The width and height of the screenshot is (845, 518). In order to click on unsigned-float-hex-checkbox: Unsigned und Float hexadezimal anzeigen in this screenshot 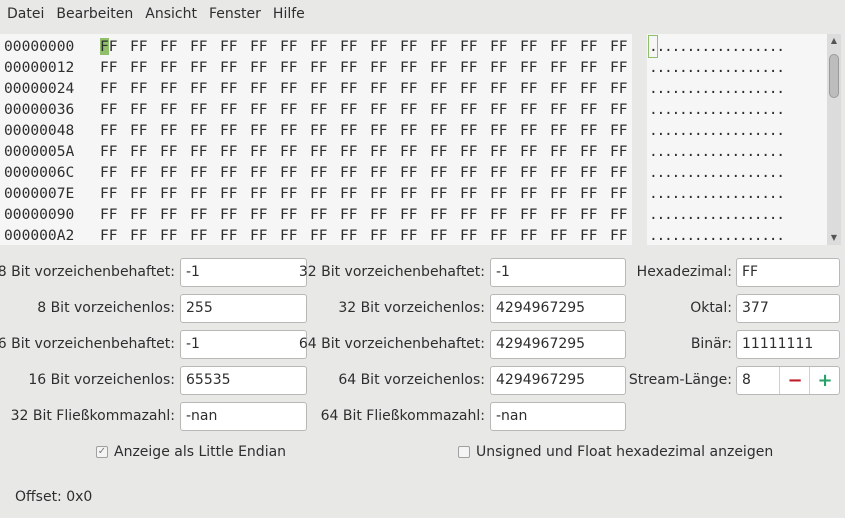, I will do `click(615, 452)`.